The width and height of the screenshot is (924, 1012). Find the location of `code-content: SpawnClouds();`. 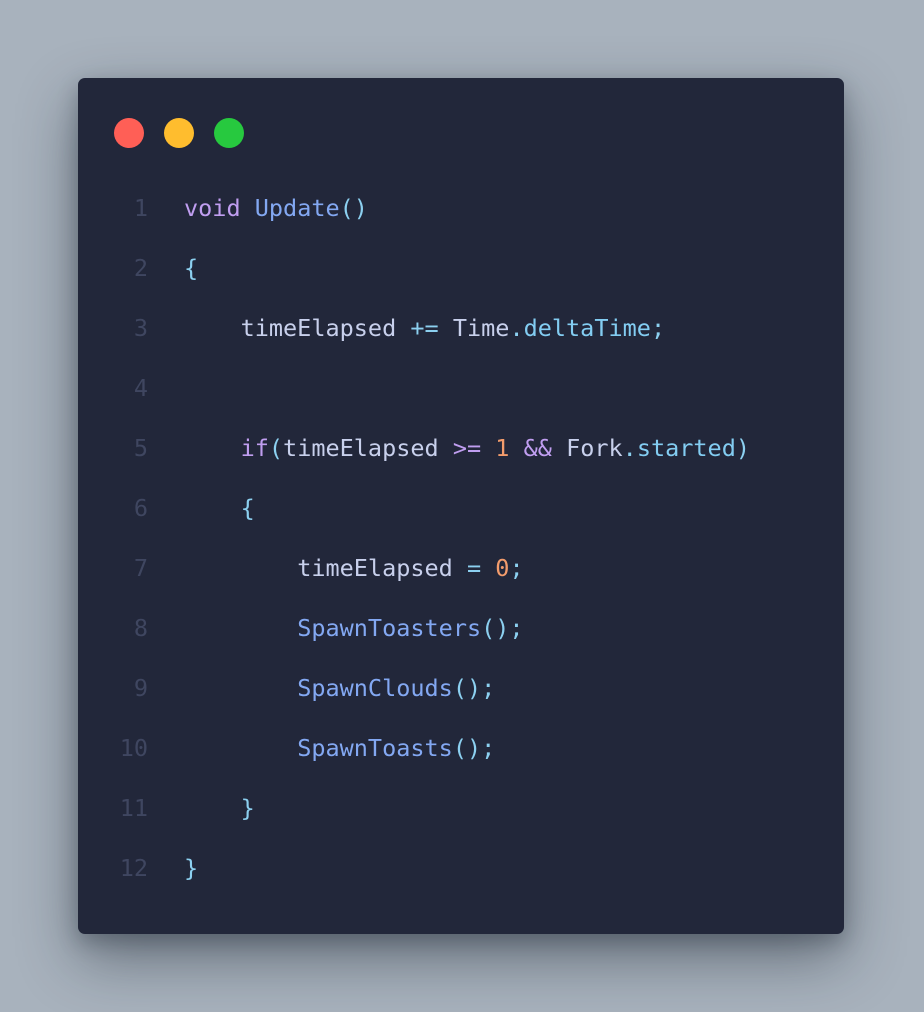

code-content: SpawnClouds(); is located at coordinates (339, 688).